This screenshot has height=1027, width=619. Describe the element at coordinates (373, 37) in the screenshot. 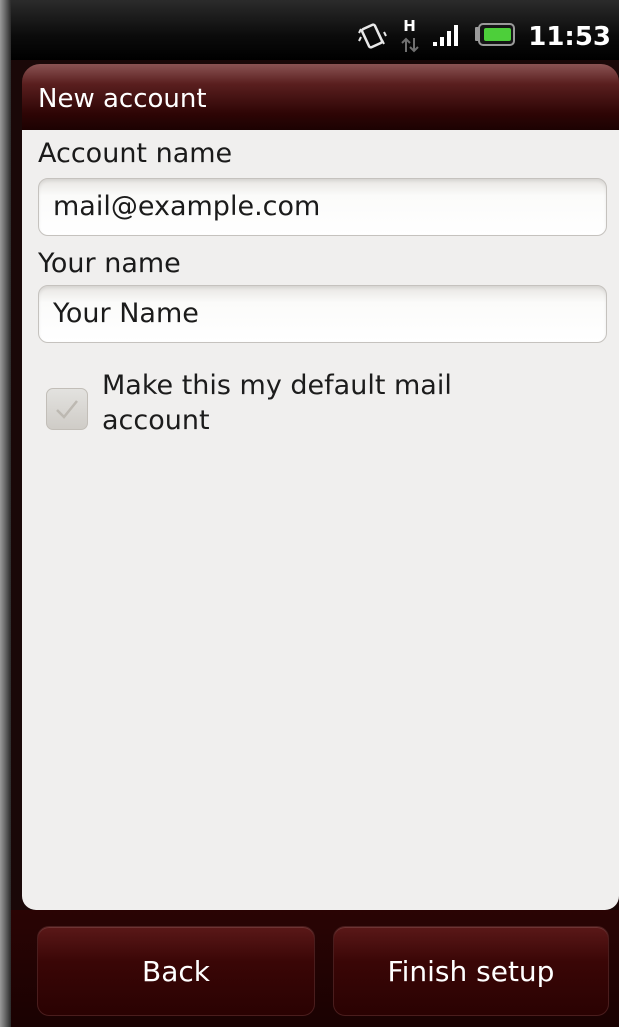

I see `vibrate-icon` at that location.